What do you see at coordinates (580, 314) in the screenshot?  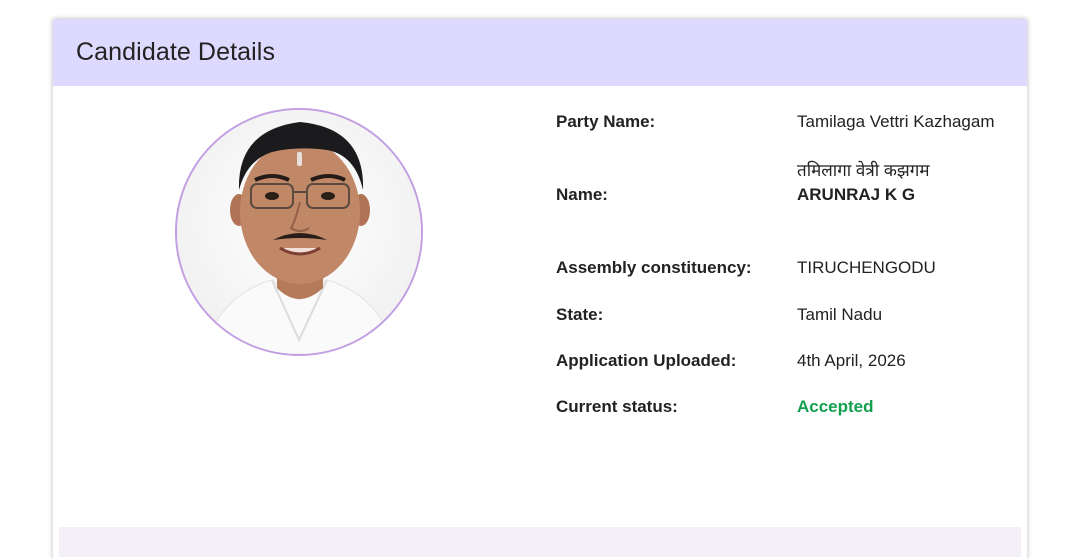 I see `state-label: State:` at bounding box center [580, 314].